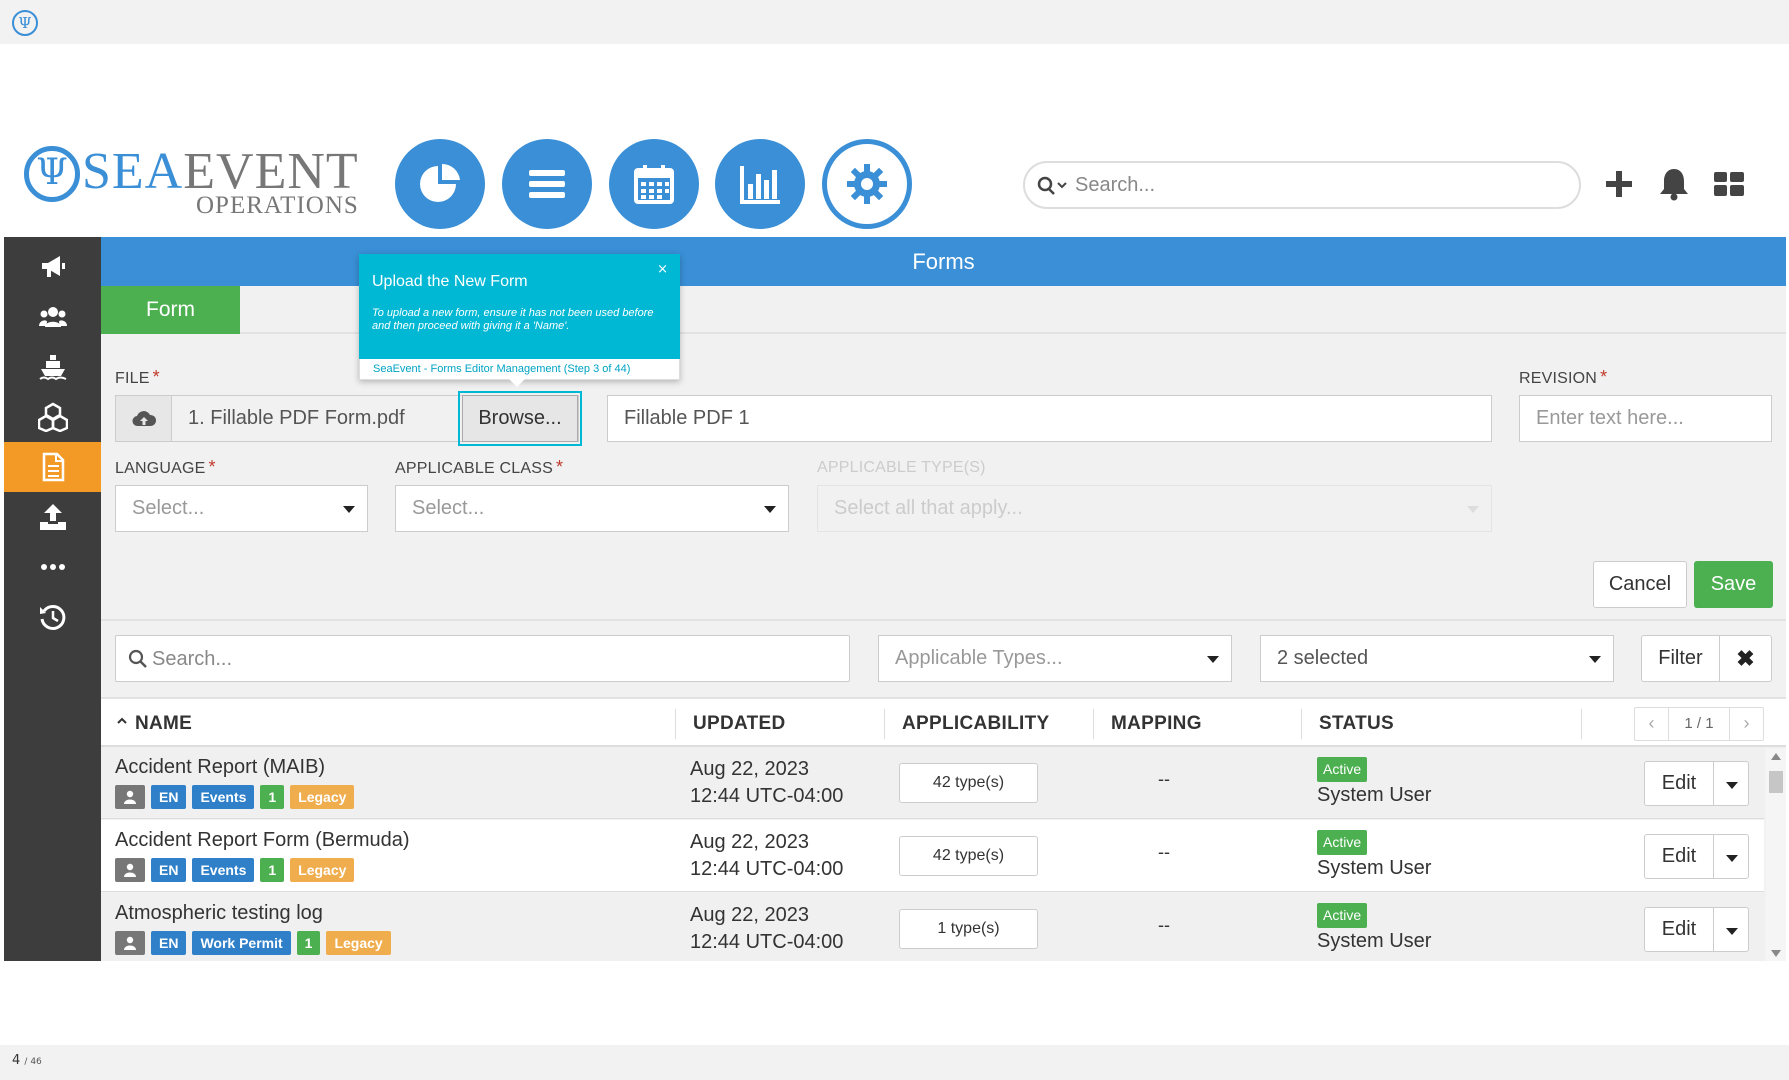 The height and width of the screenshot is (1080, 1789). I want to click on ship-icon, so click(52, 368).